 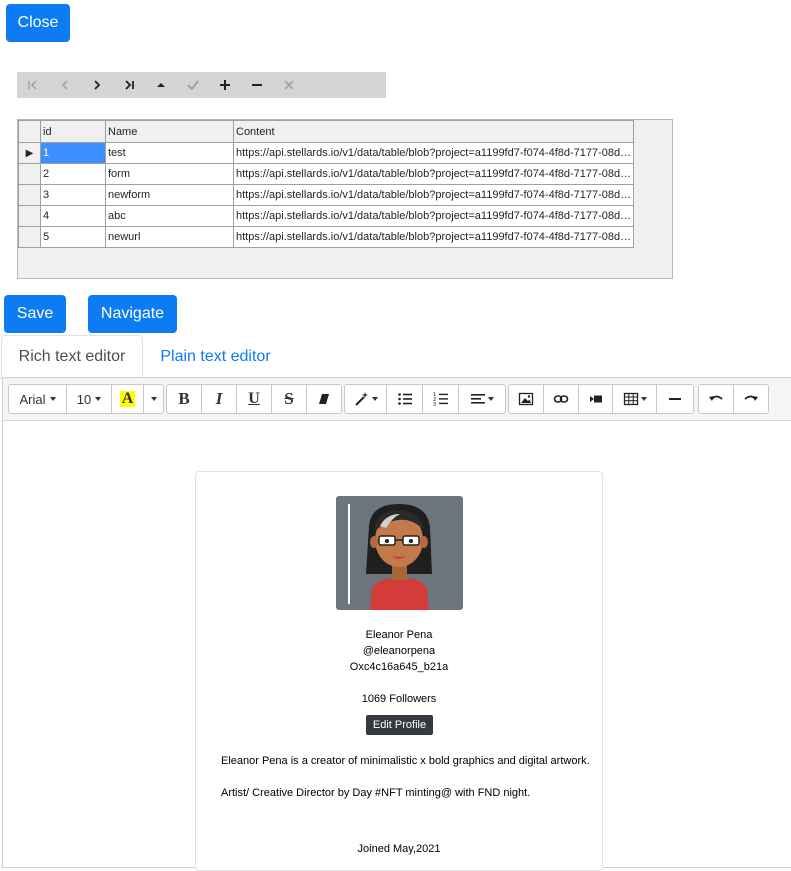 What do you see at coordinates (38, 23) in the screenshot?
I see `close-button: Close` at bounding box center [38, 23].